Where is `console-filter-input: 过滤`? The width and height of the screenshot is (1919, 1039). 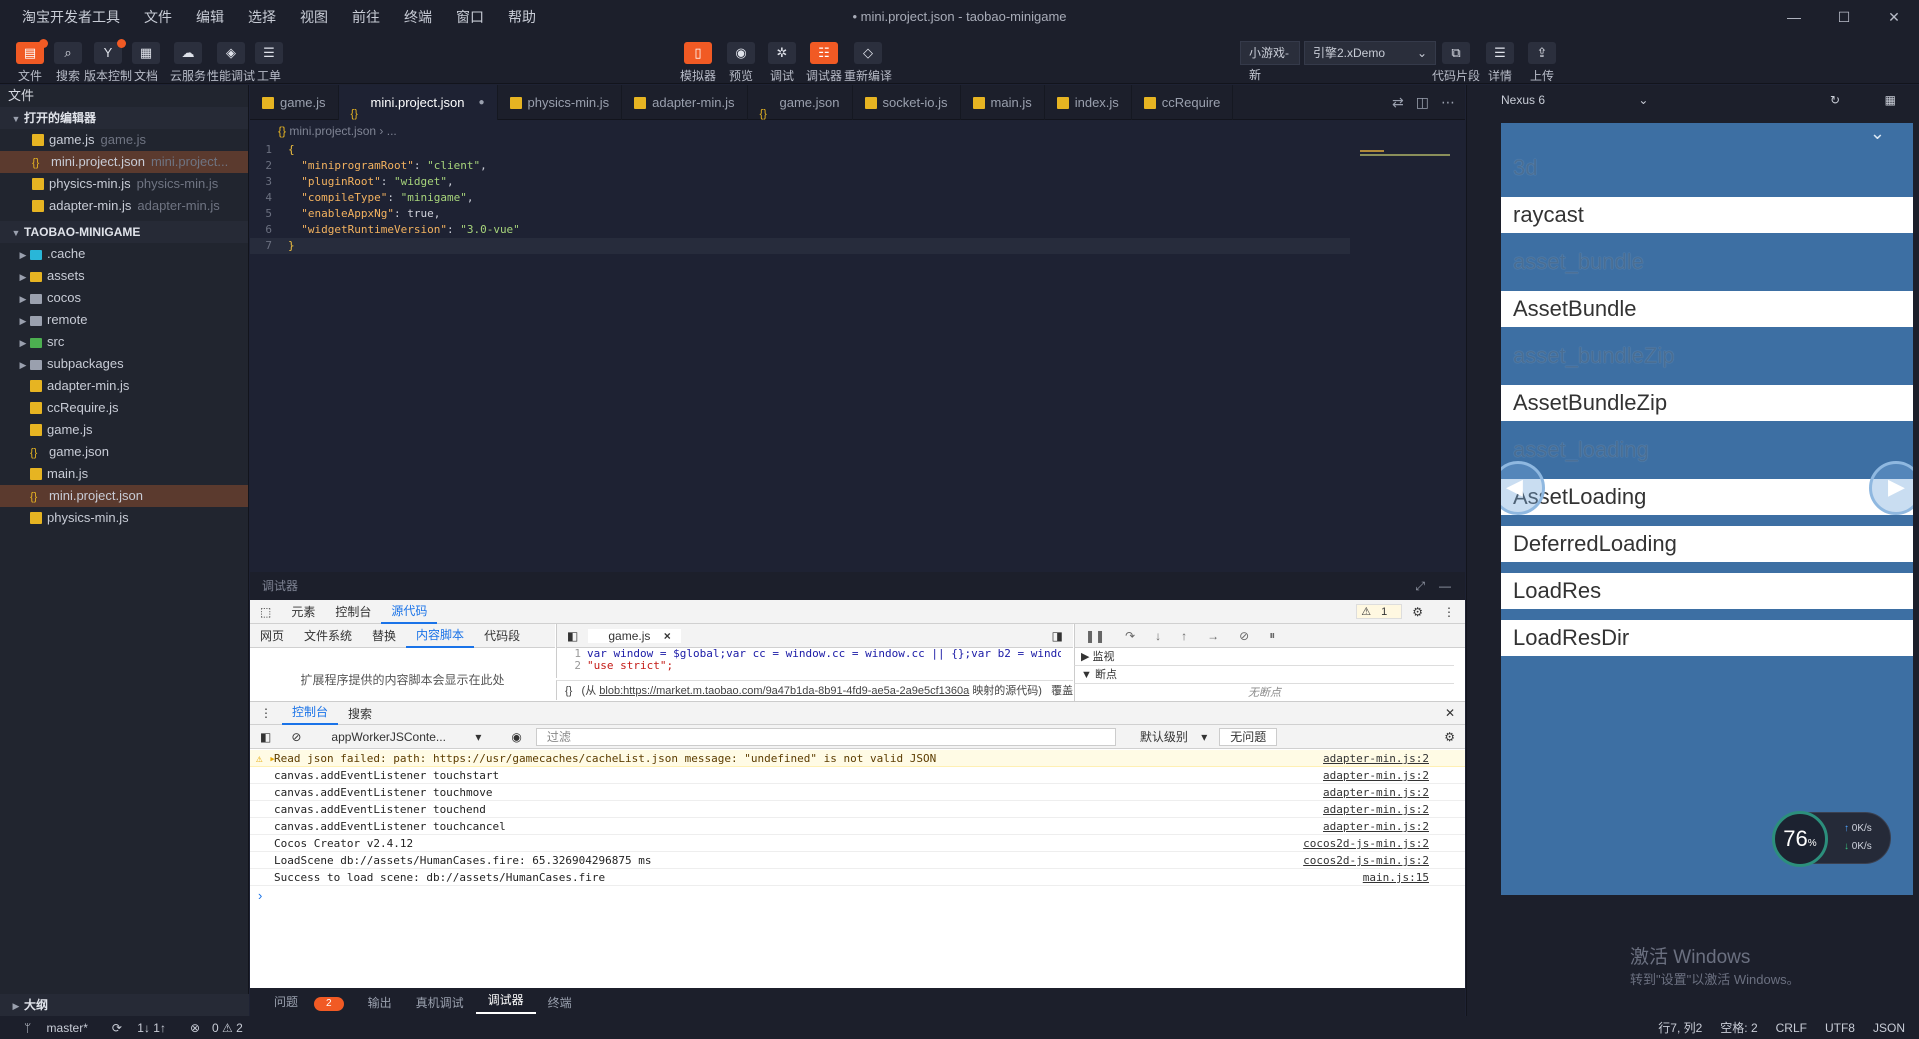
console-filter-input: 过滤 is located at coordinates (825, 736).